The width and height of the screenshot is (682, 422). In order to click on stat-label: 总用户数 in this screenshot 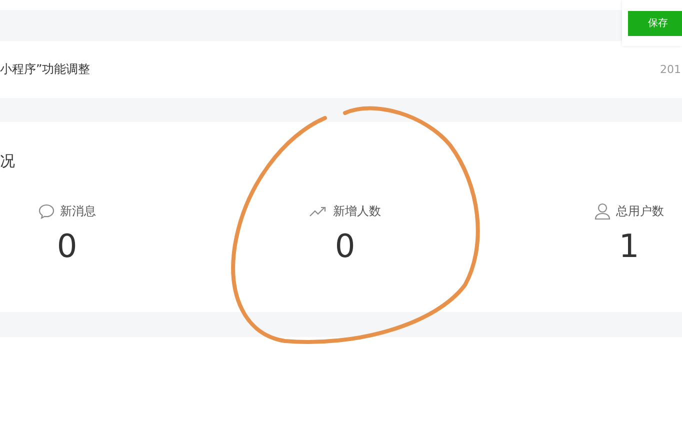, I will do `click(640, 211)`.